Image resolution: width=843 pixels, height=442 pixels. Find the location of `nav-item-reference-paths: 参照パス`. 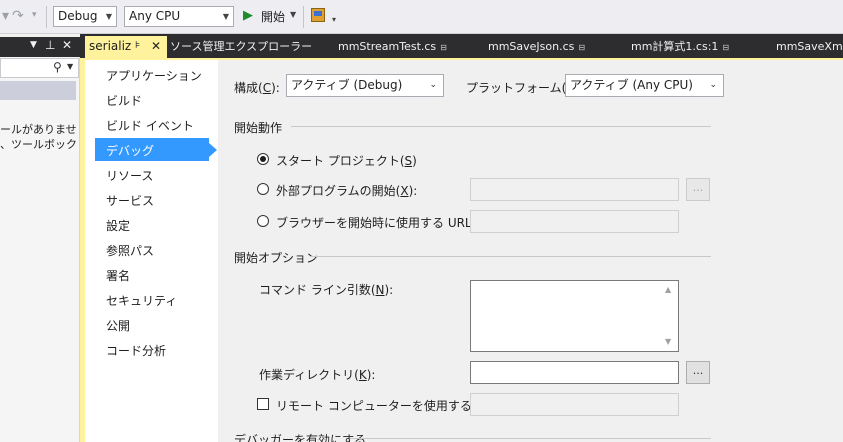

nav-item-reference-paths: 参照パス is located at coordinates (130, 250).